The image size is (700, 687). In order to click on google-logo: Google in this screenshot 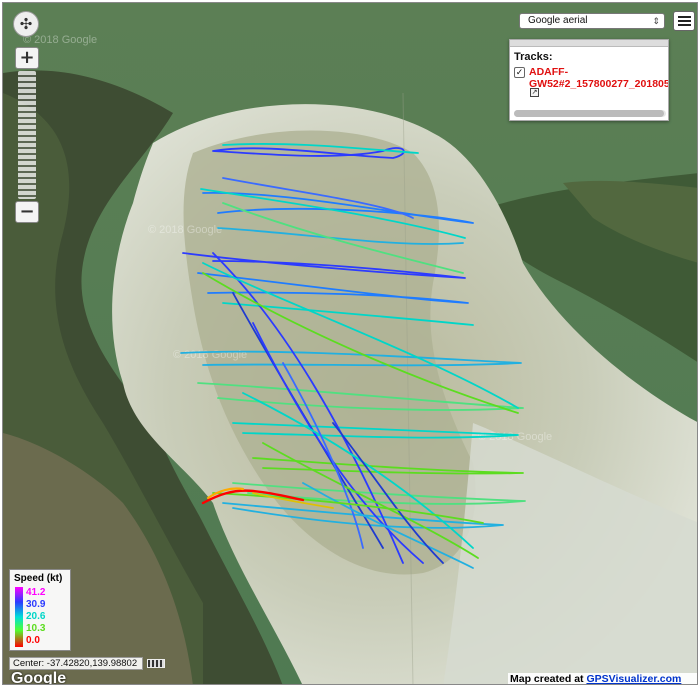, I will do `click(39, 677)`.